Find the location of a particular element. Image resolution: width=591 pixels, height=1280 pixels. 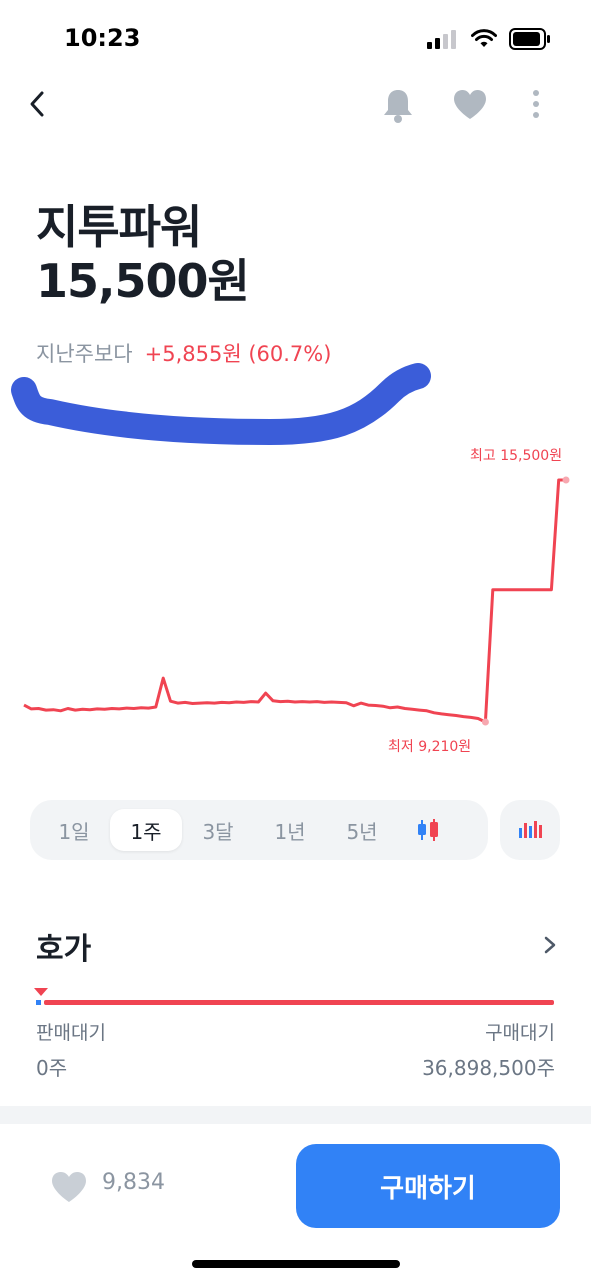

buy-ratio-segment is located at coordinates (299, 1002).